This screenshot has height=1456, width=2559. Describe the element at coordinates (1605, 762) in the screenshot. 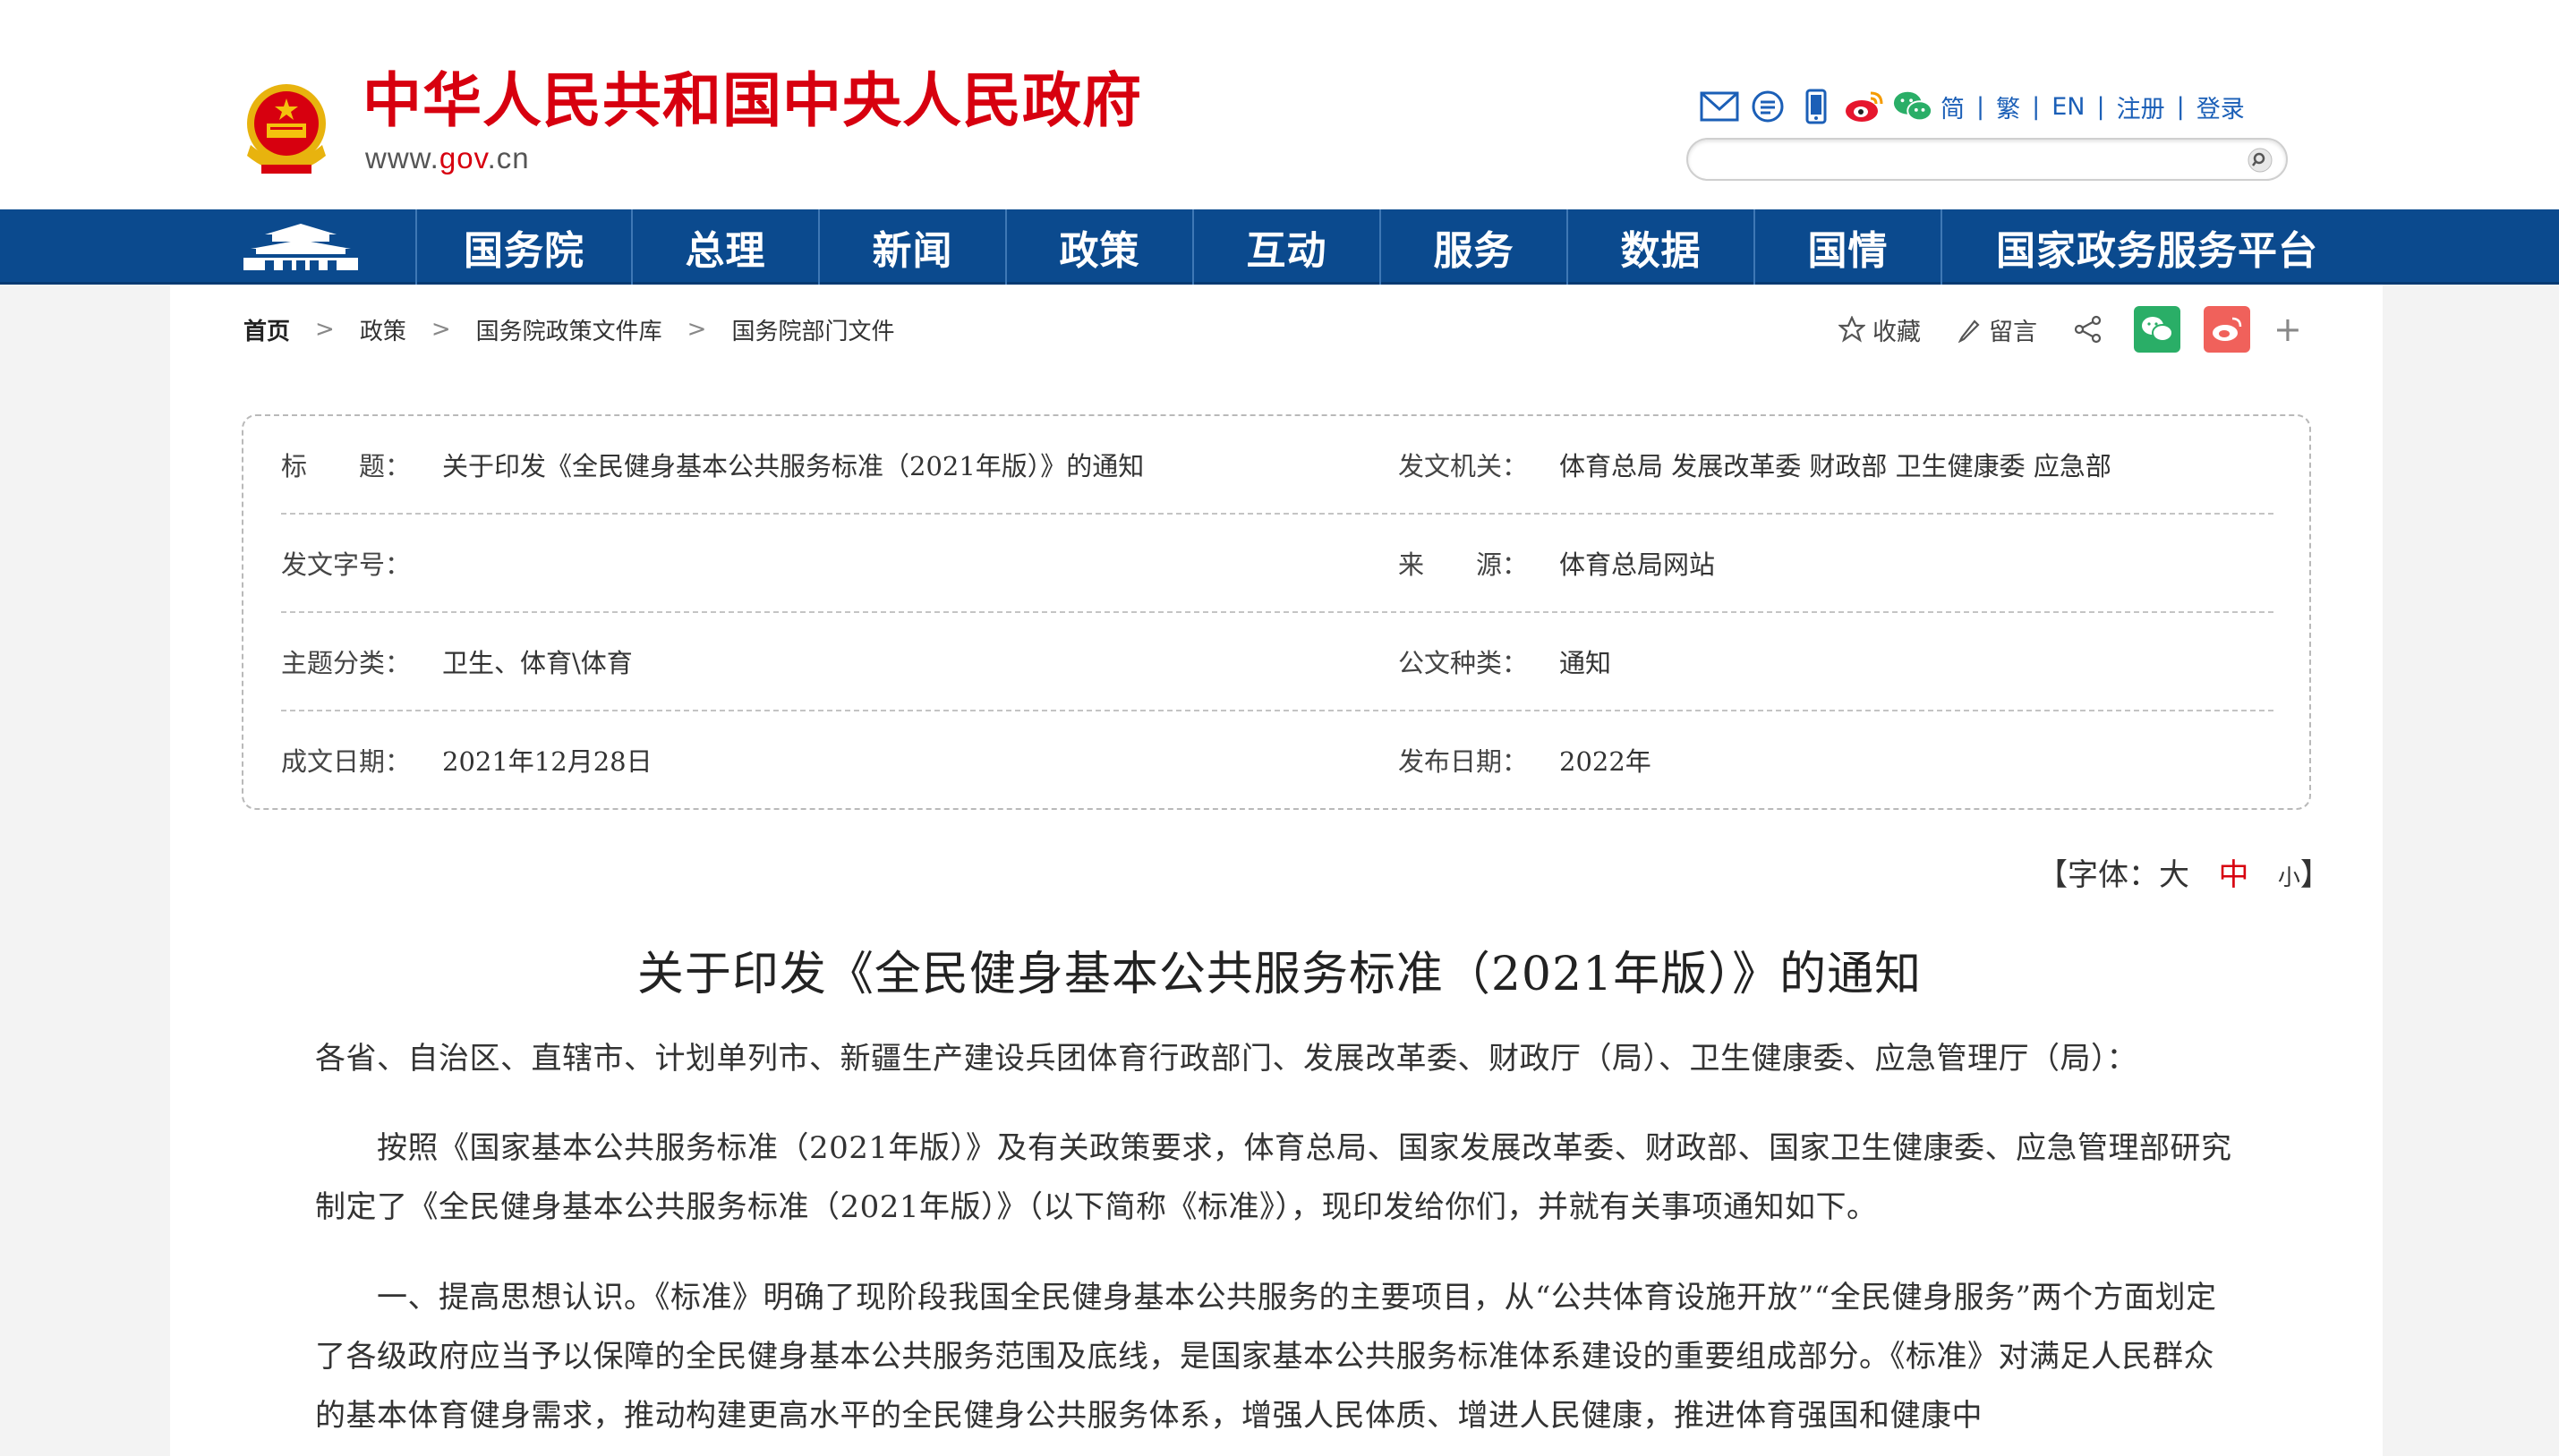

I see `published-date-value: 2022年` at that location.